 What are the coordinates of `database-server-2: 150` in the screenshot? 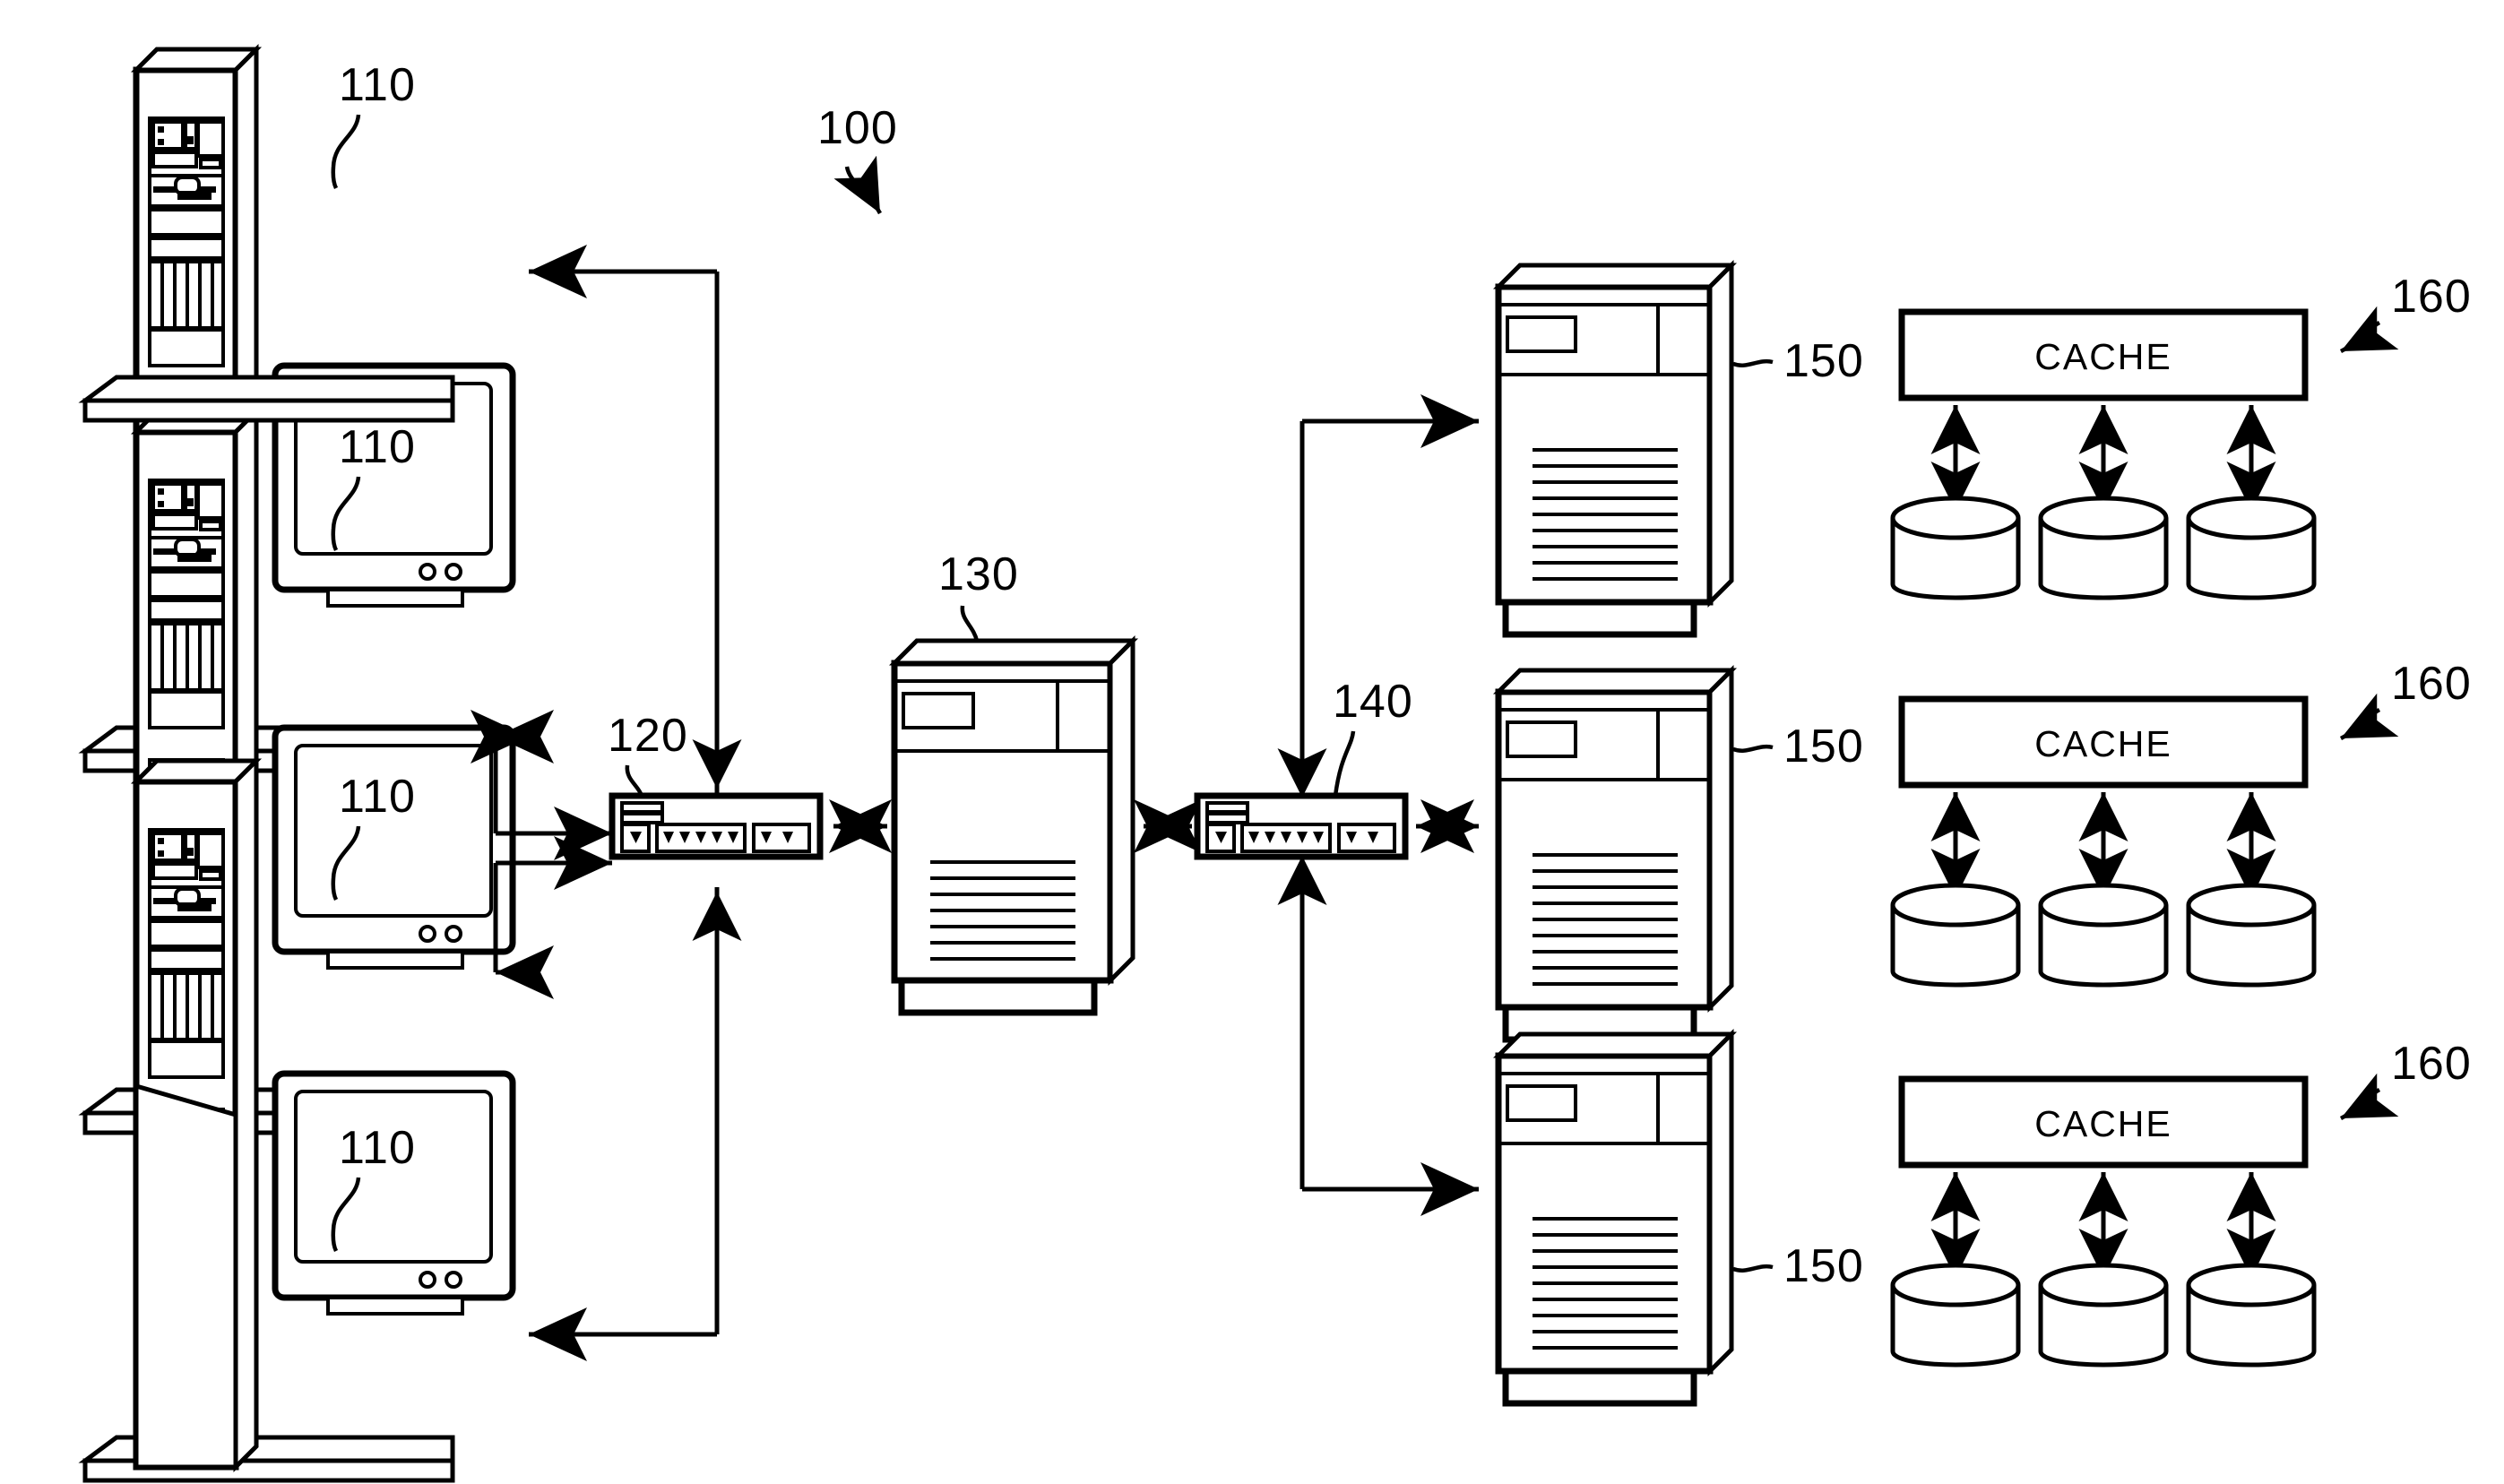 It's located at (1678, 853).